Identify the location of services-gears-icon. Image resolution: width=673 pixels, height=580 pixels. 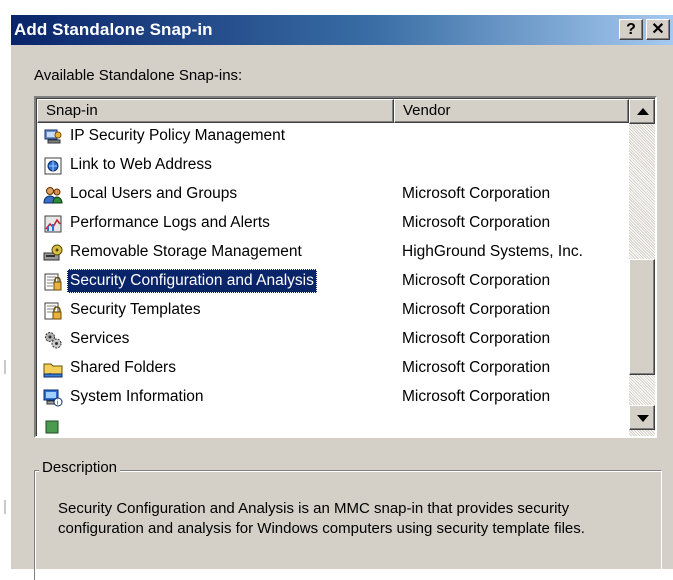
(53, 340).